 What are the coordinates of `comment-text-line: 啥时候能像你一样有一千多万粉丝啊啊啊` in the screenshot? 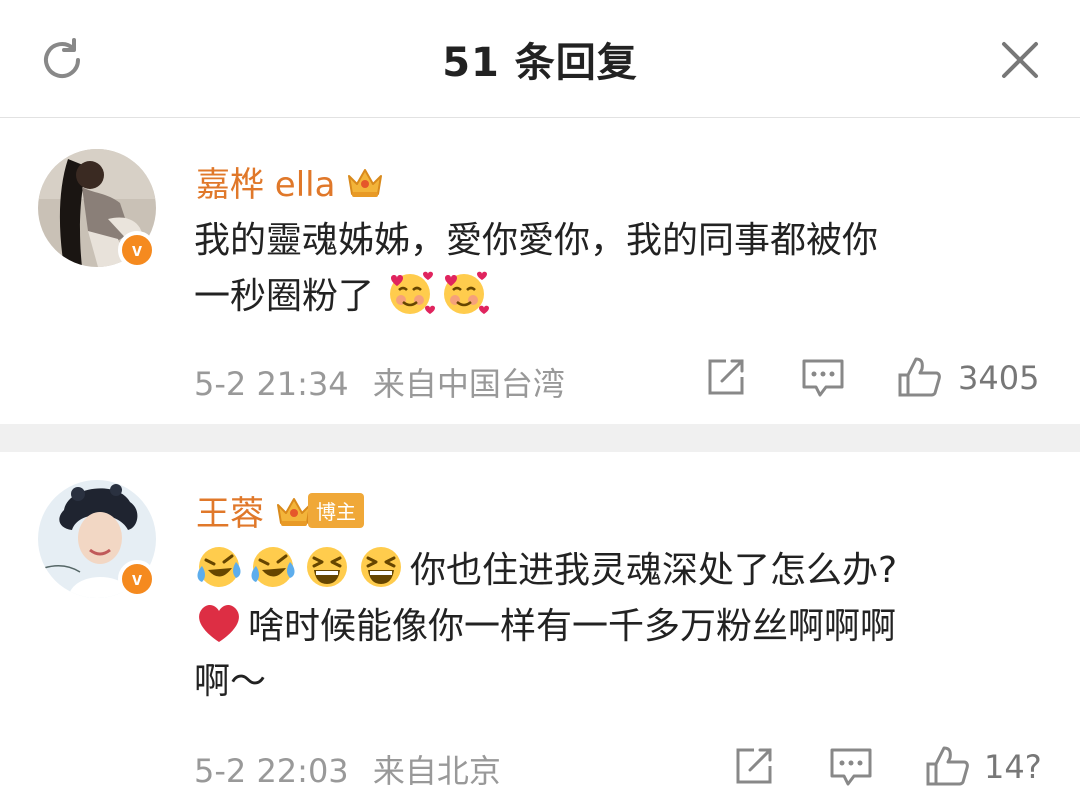 It's located at (609, 626).